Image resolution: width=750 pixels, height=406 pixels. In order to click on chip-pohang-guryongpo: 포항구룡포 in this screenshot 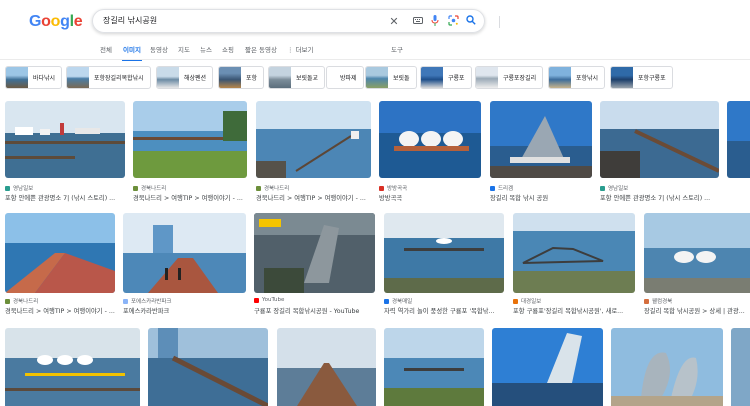, I will do `click(641, 77)`.